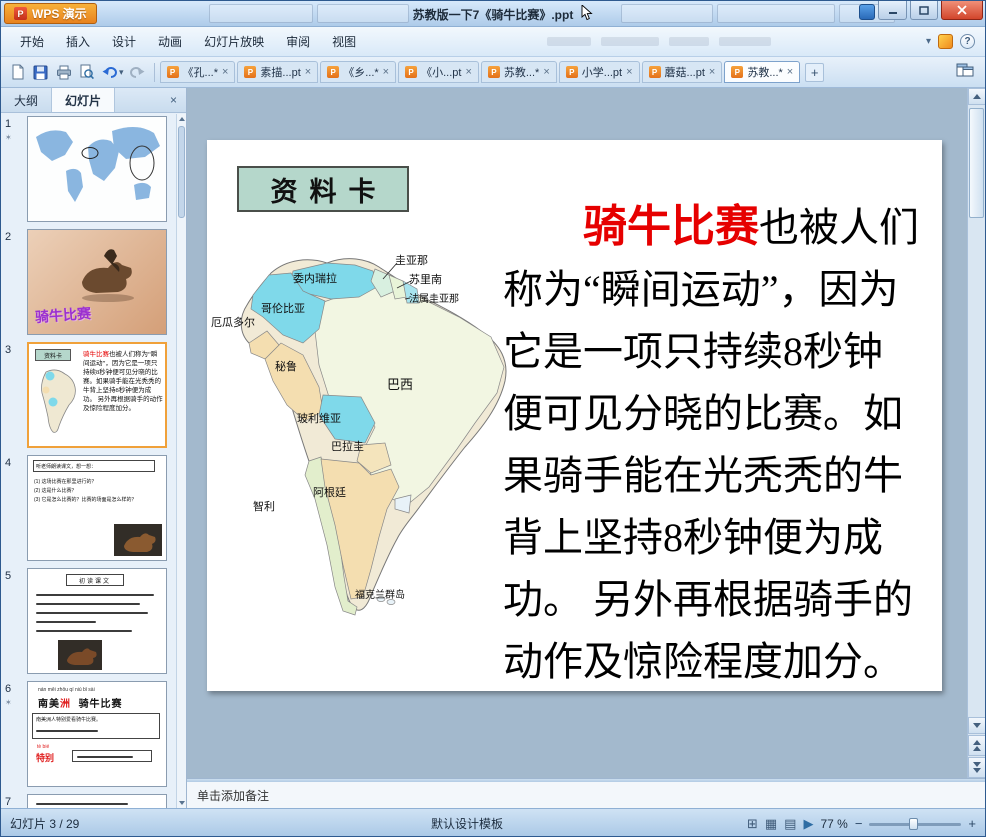  I want to click on undo-button, so click(109, 72).